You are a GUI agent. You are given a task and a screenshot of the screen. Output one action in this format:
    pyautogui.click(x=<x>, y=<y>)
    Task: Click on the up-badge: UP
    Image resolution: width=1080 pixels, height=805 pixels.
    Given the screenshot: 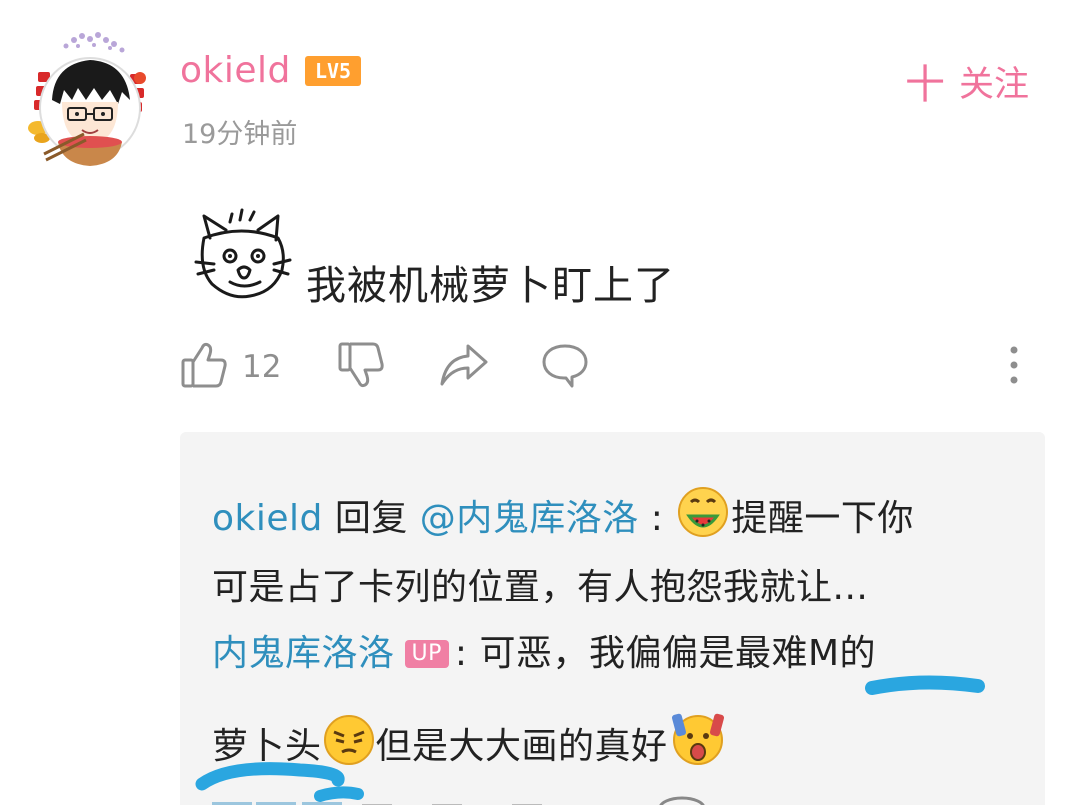 What is the action you would take?
    pyautogui.click(x=426, y=654)
    